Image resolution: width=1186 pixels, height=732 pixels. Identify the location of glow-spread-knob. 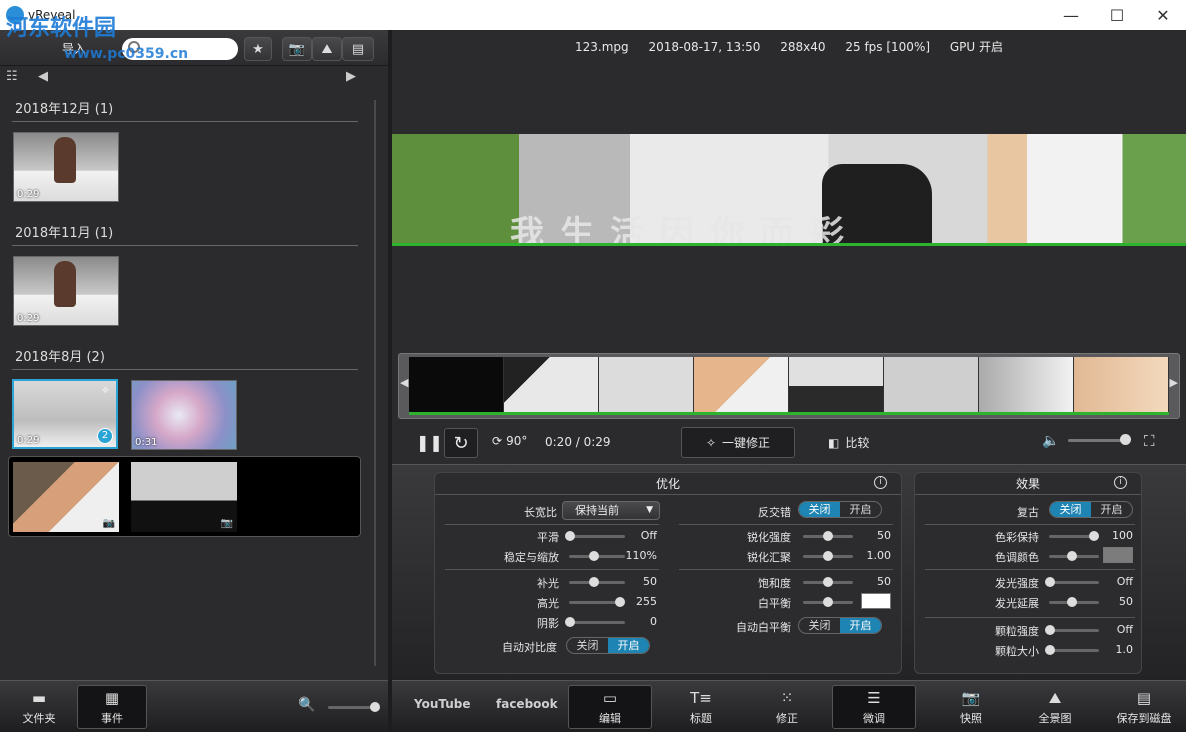
(1072, 602).